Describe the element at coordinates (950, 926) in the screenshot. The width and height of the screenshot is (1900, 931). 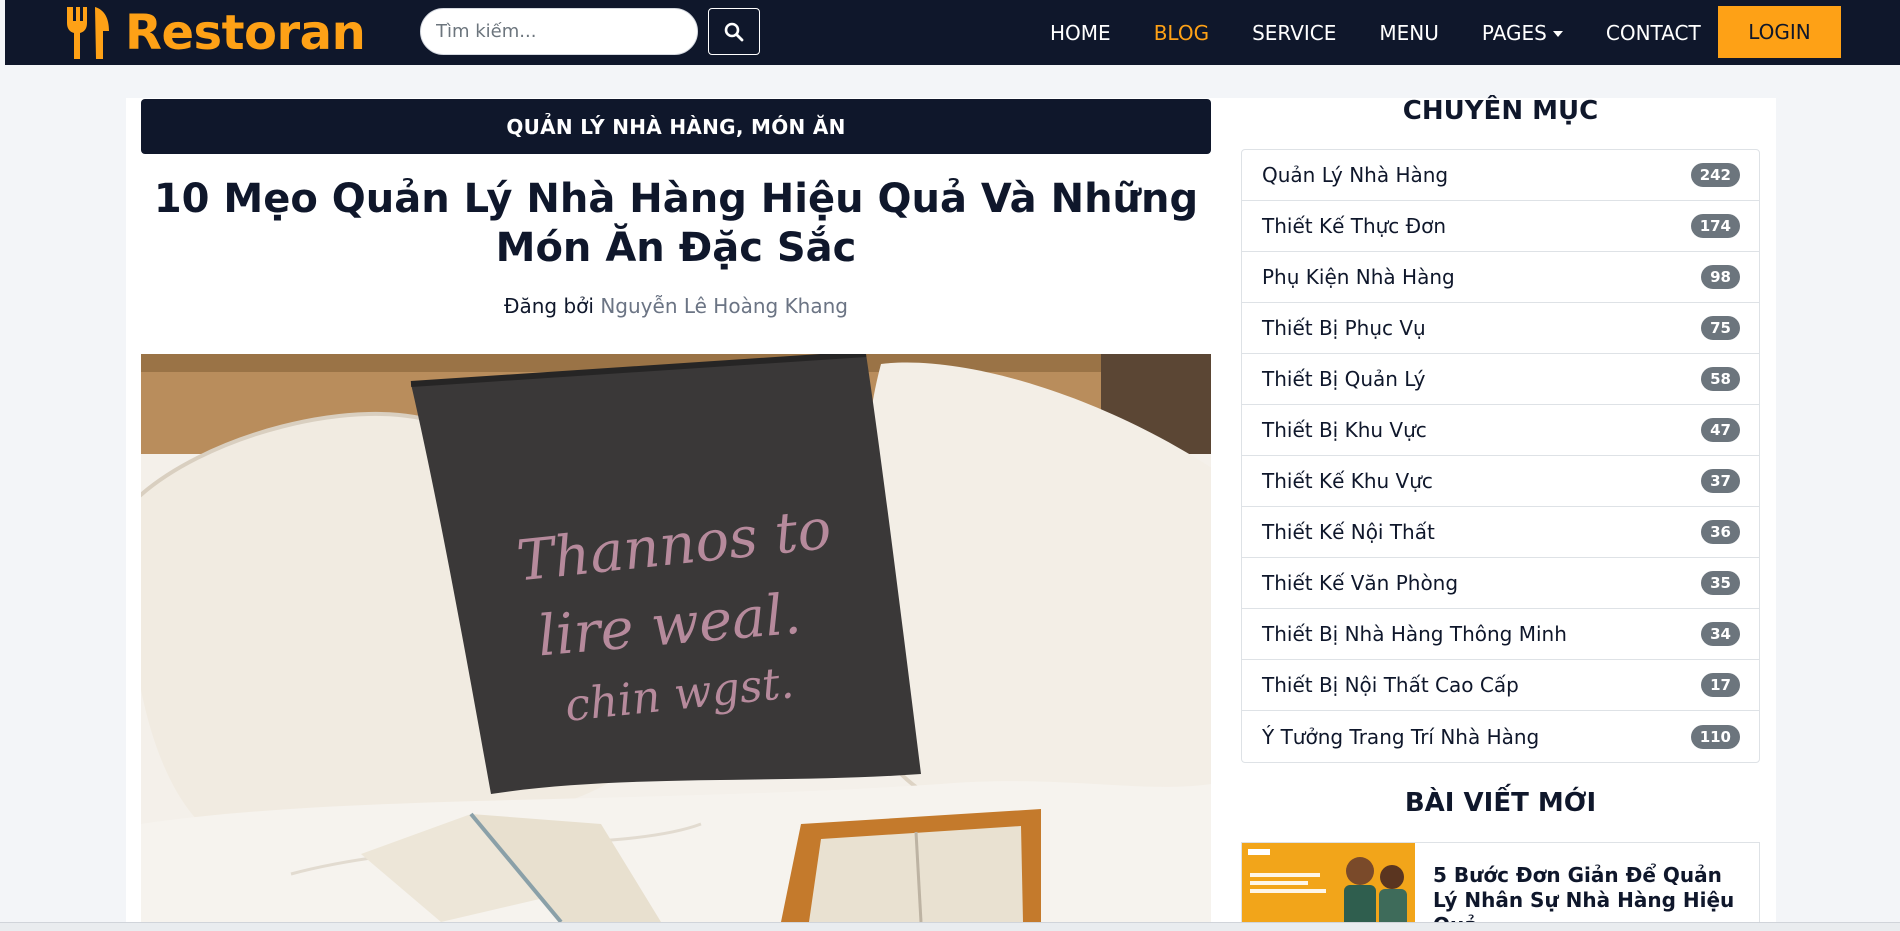
I see `horizontal-scrollbar` at that location.